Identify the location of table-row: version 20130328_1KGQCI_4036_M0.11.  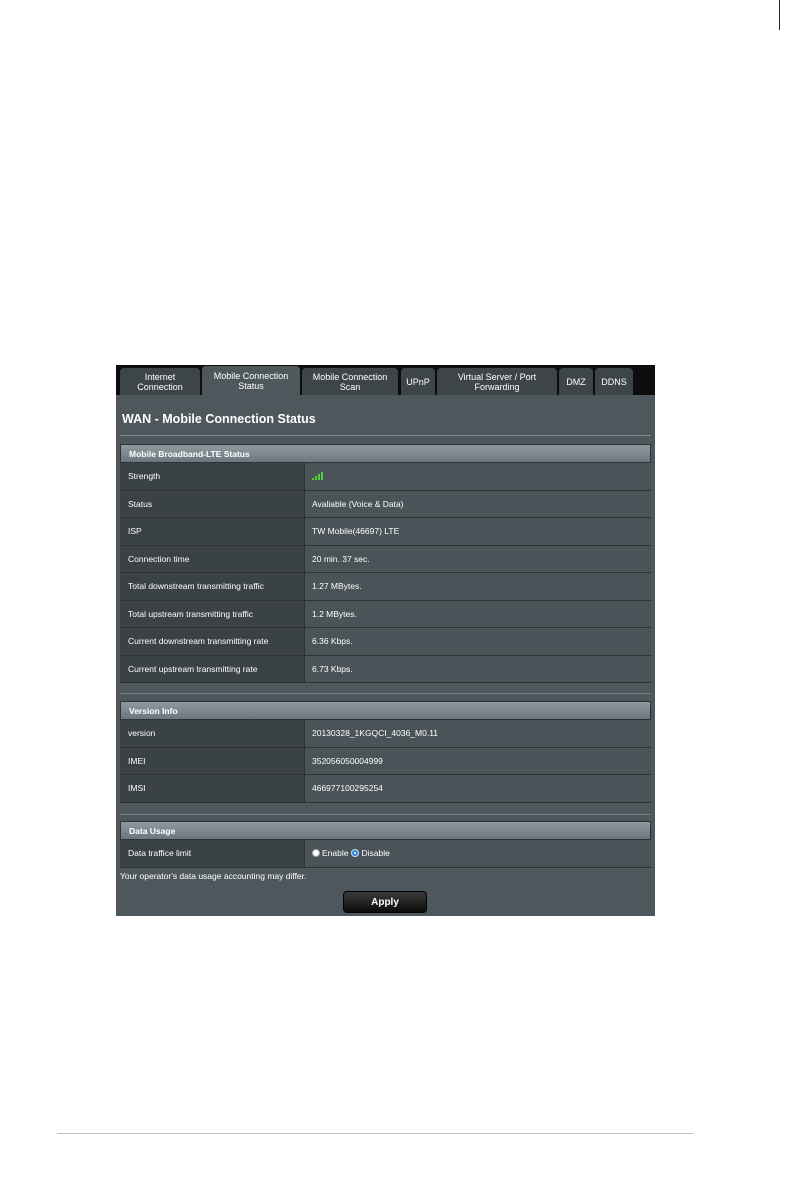
(385, 734).